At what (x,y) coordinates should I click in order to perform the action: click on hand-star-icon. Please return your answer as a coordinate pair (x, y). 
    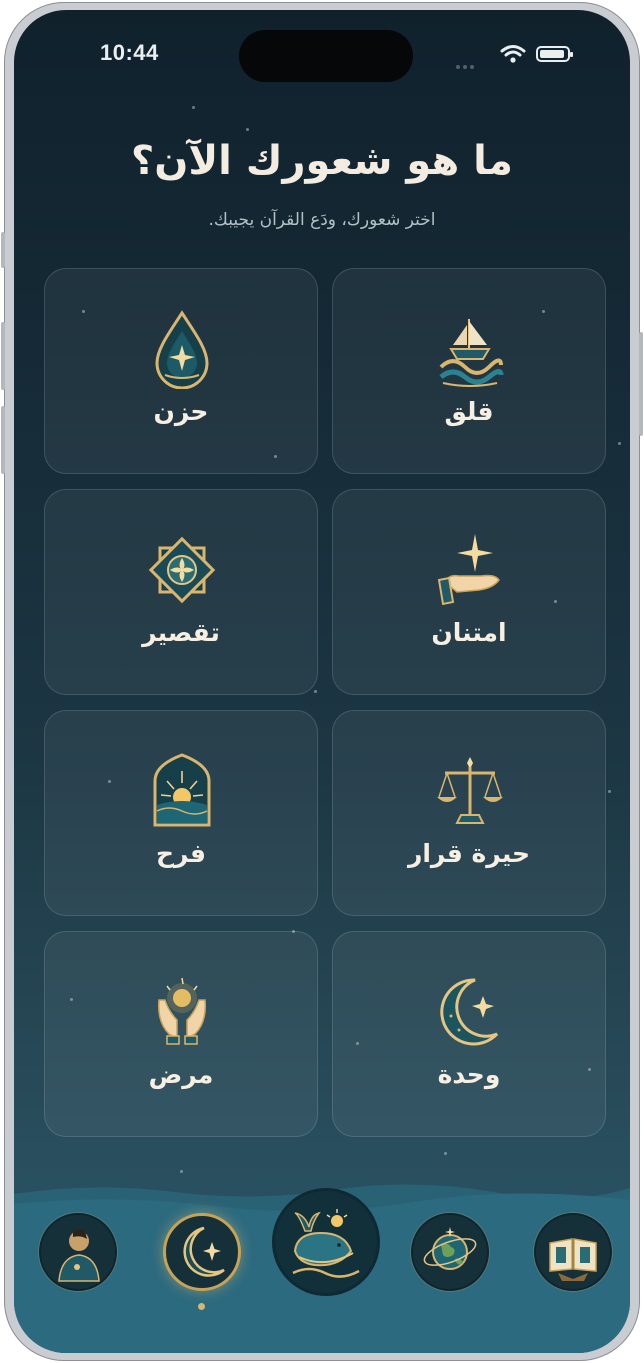
    Looking at the image, I should click on (468, 570).